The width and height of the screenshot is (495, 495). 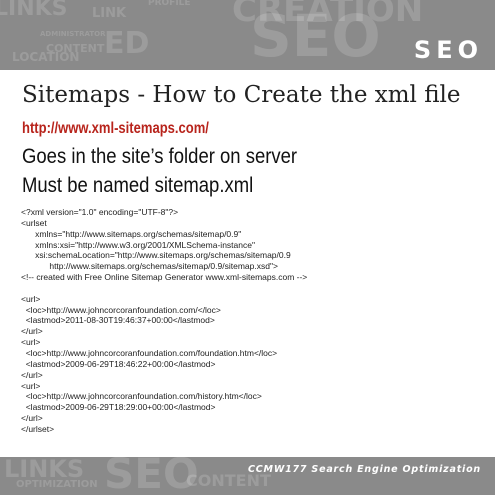 What do you see at coordinates (169, 4) in the screenshot?
I see `banner-background-word: PROFILE` at bounding box center [169, 4].